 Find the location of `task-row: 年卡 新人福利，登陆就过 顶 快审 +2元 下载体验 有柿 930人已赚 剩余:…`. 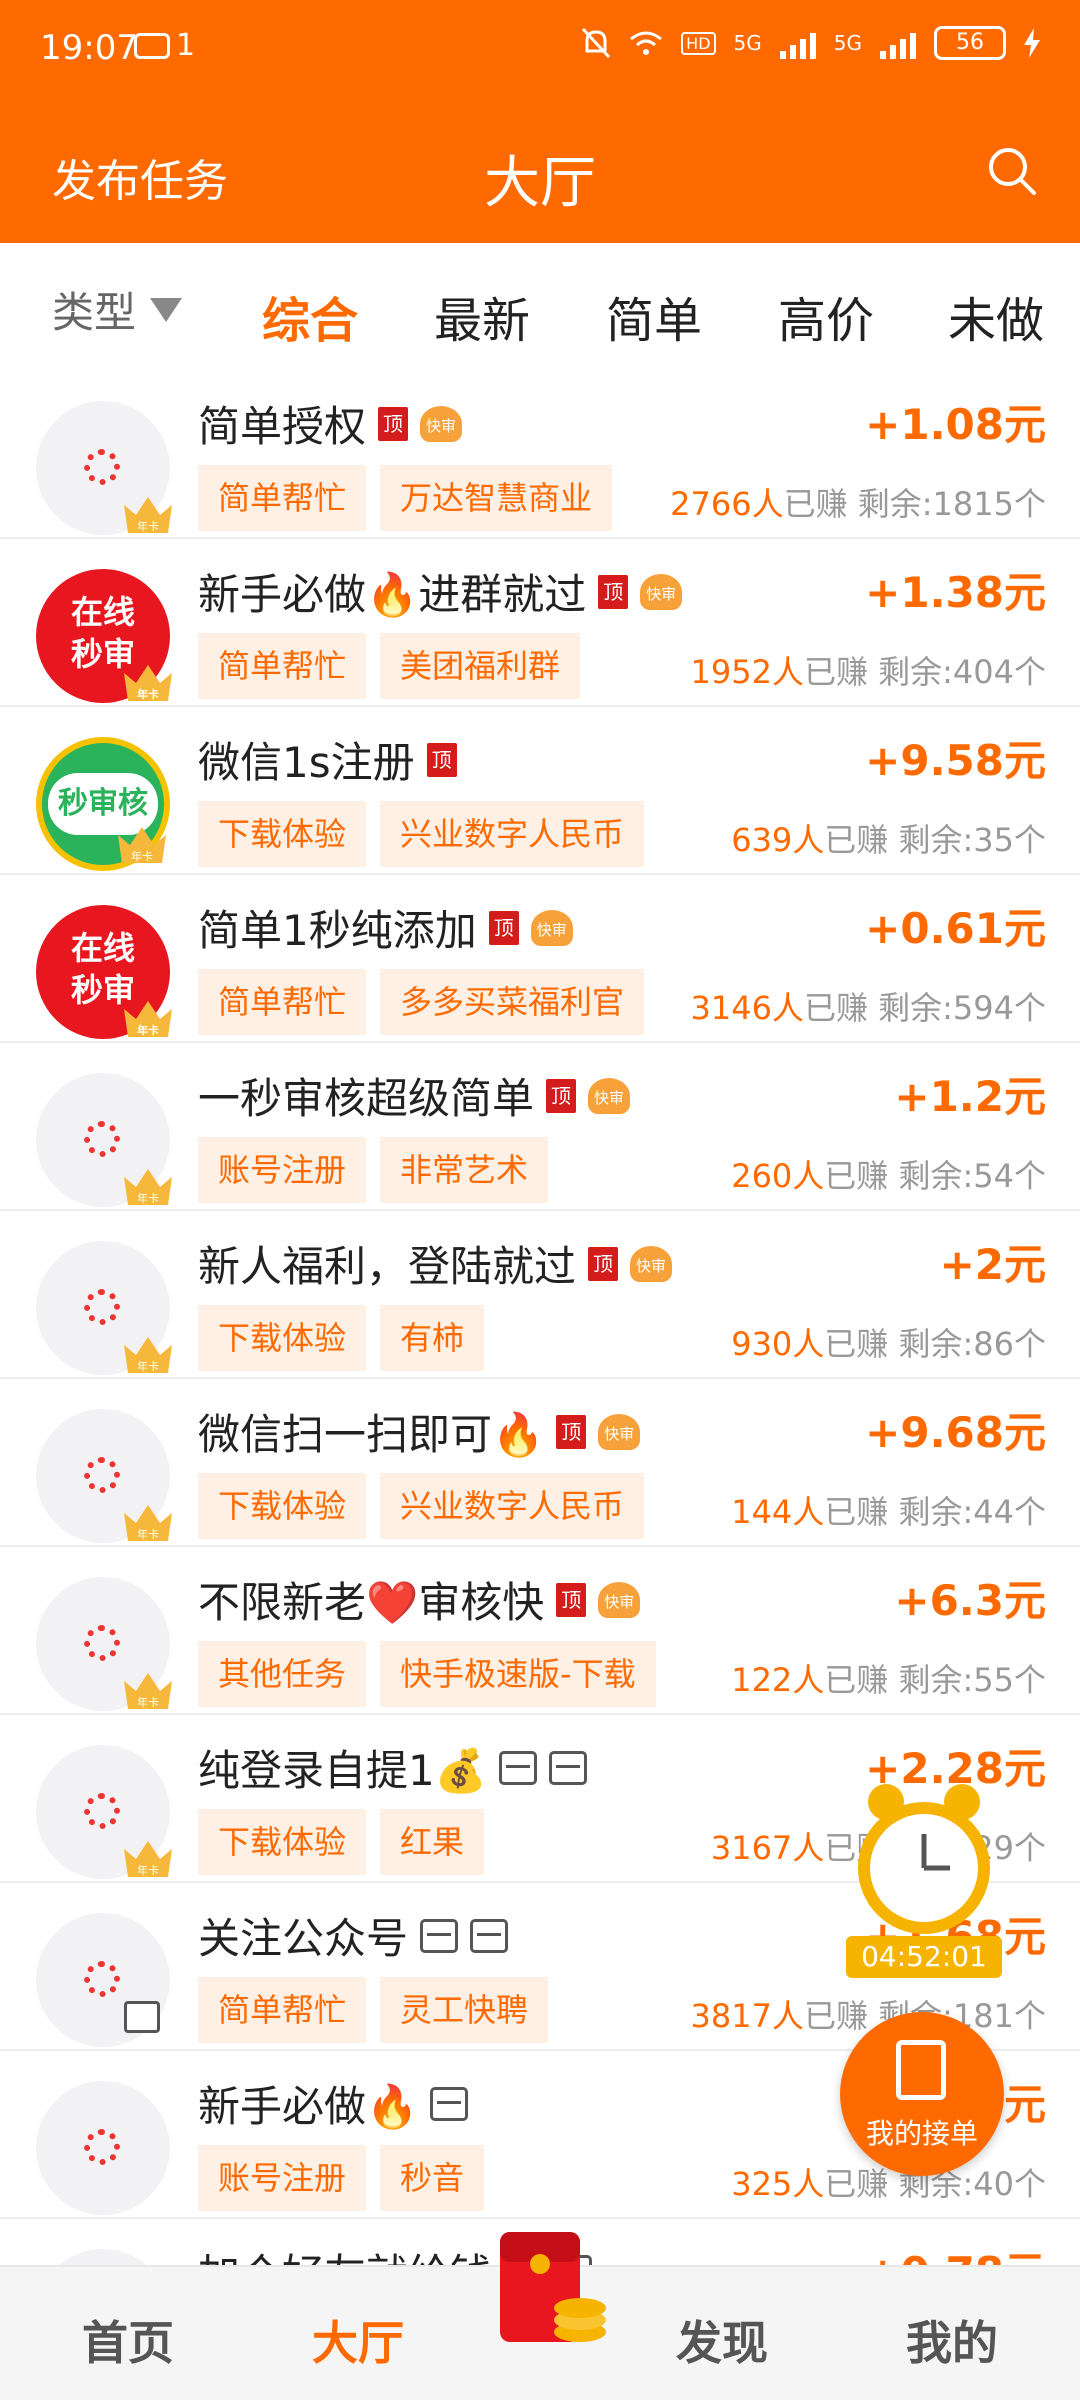

task-row: 年卡 新人福利，登陆就过 顶 快审 +2元 下载体验 有柿 930人已赚 剩余:… is located at coordinates (540, 1295).